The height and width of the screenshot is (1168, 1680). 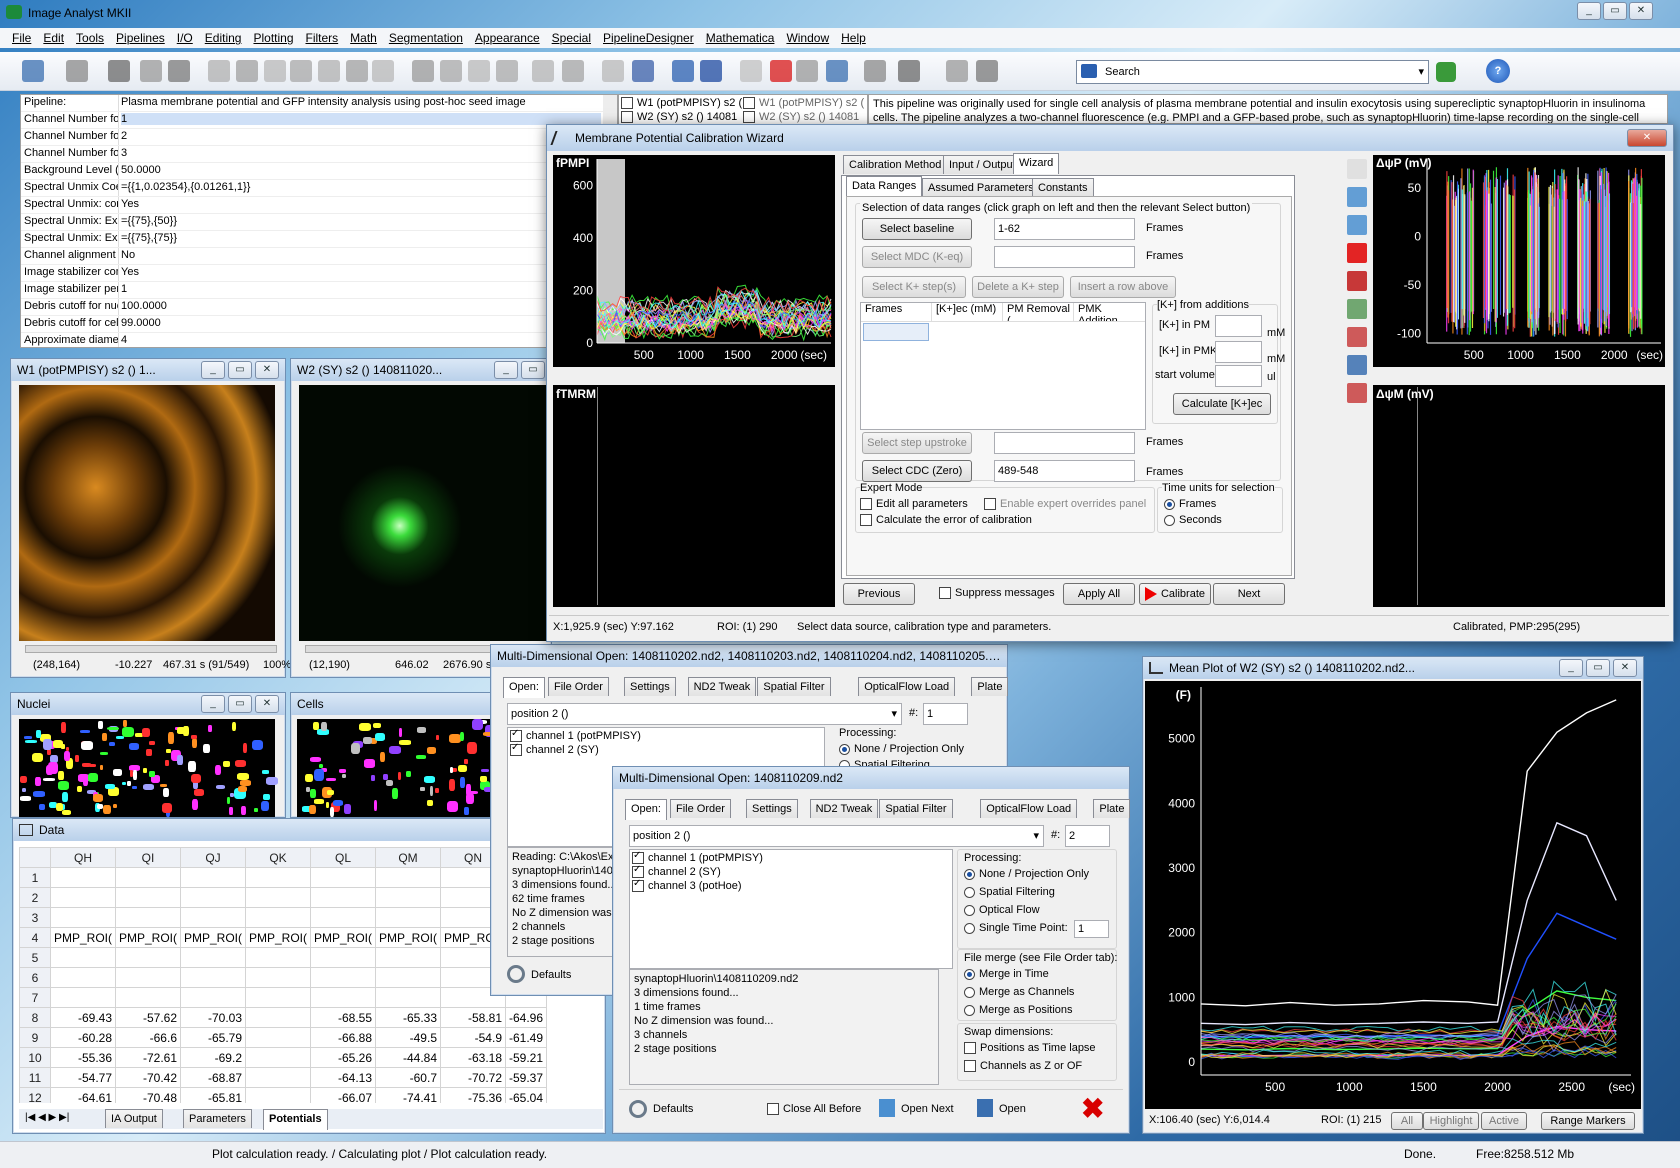 What do you see at coordinates (1064, 229) in the screenshot?
I see `baseline-input: 1-62` at bounding box center [1064, 229].